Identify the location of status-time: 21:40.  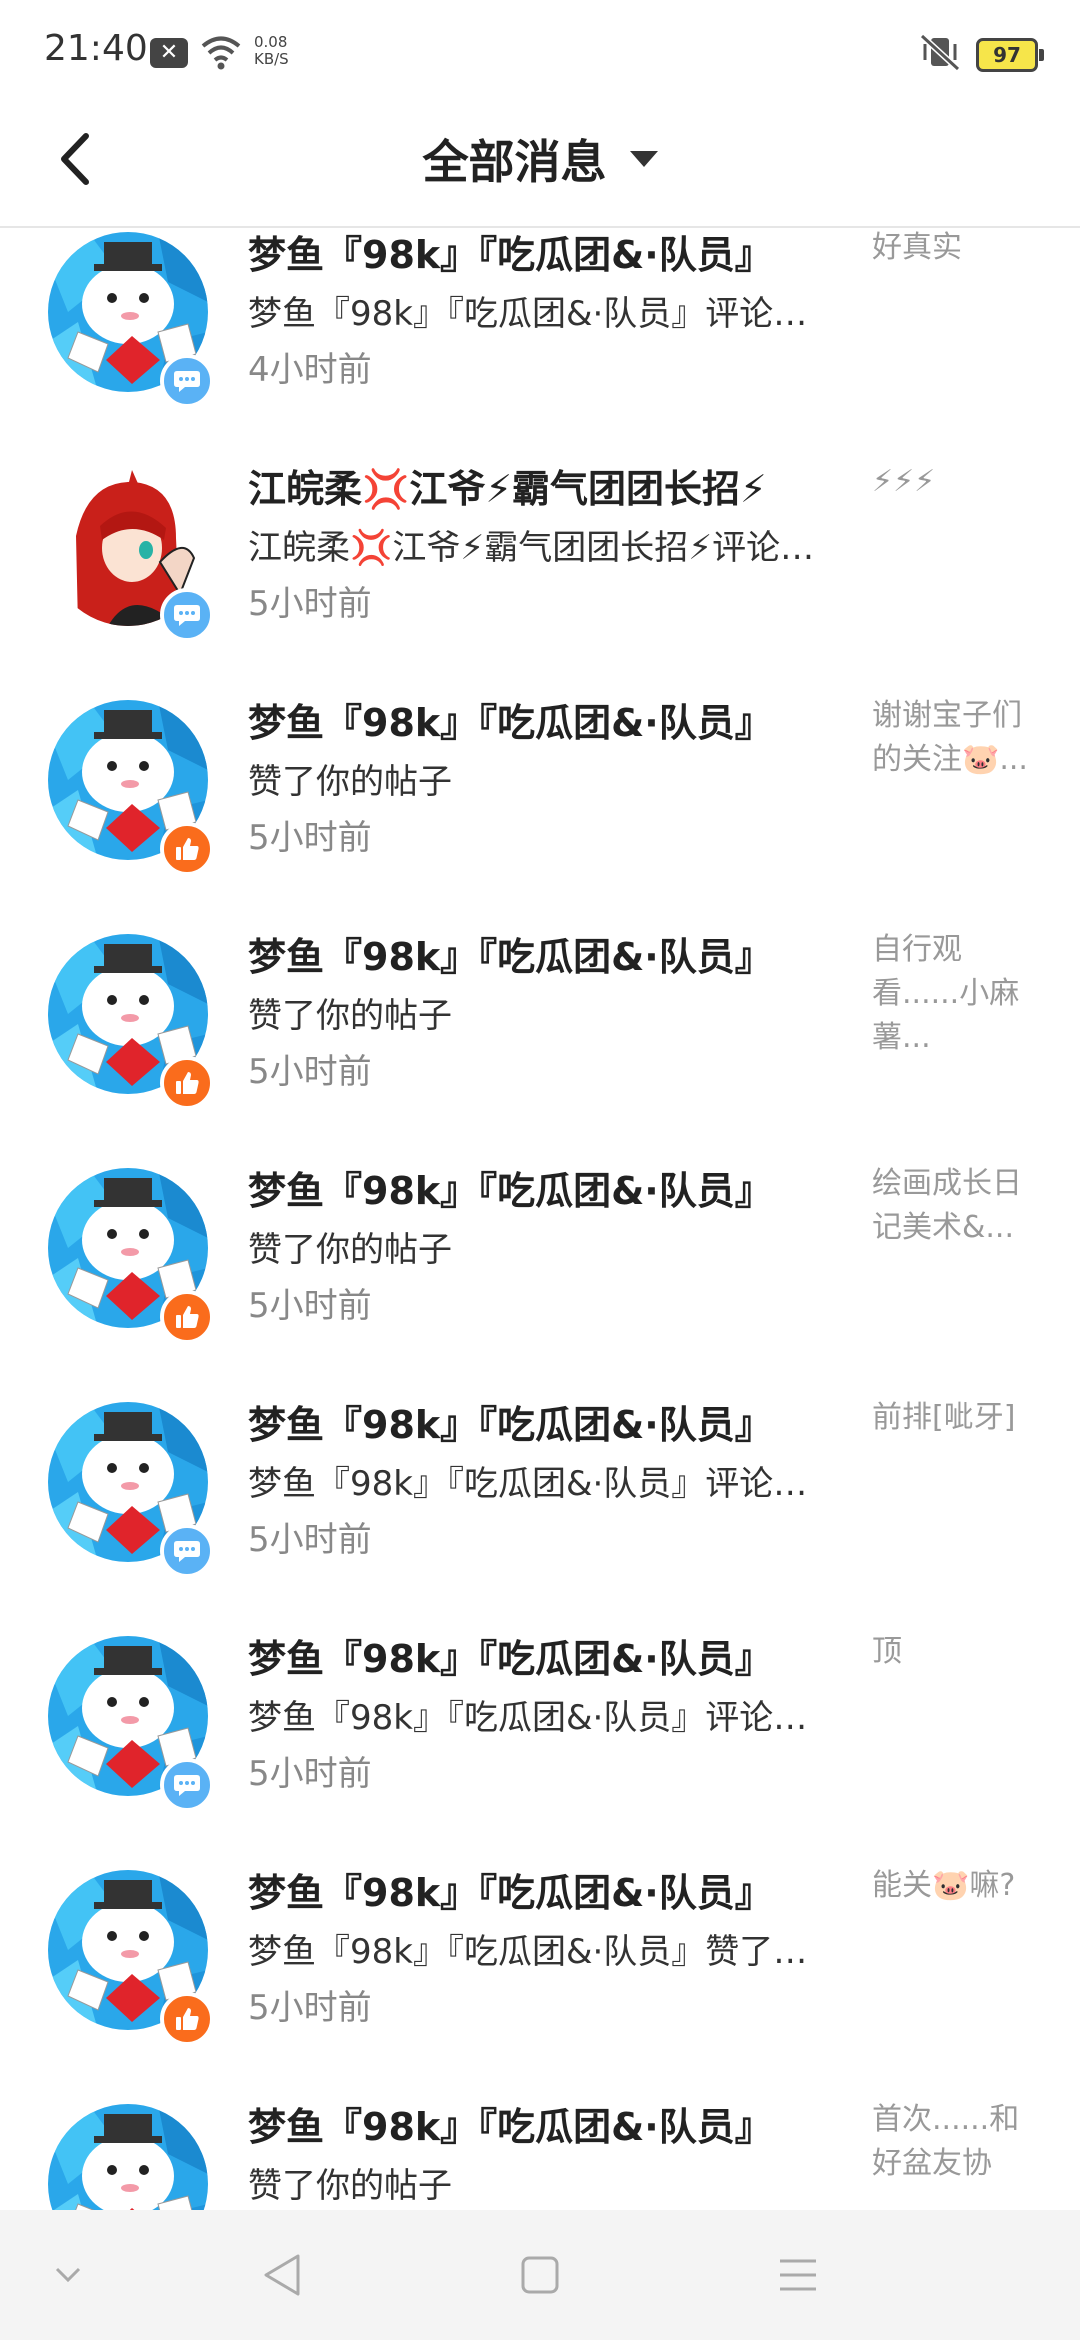
(96, 48).